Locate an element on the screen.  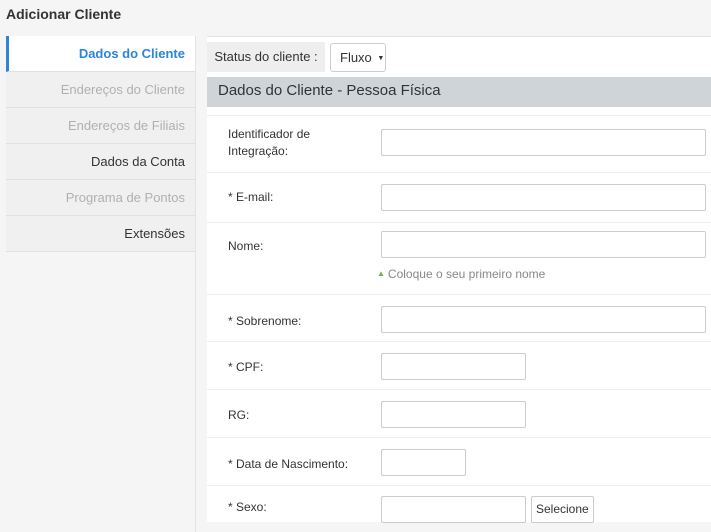
form-row-cpf: * CPF: is located at coordinates (459, 365).